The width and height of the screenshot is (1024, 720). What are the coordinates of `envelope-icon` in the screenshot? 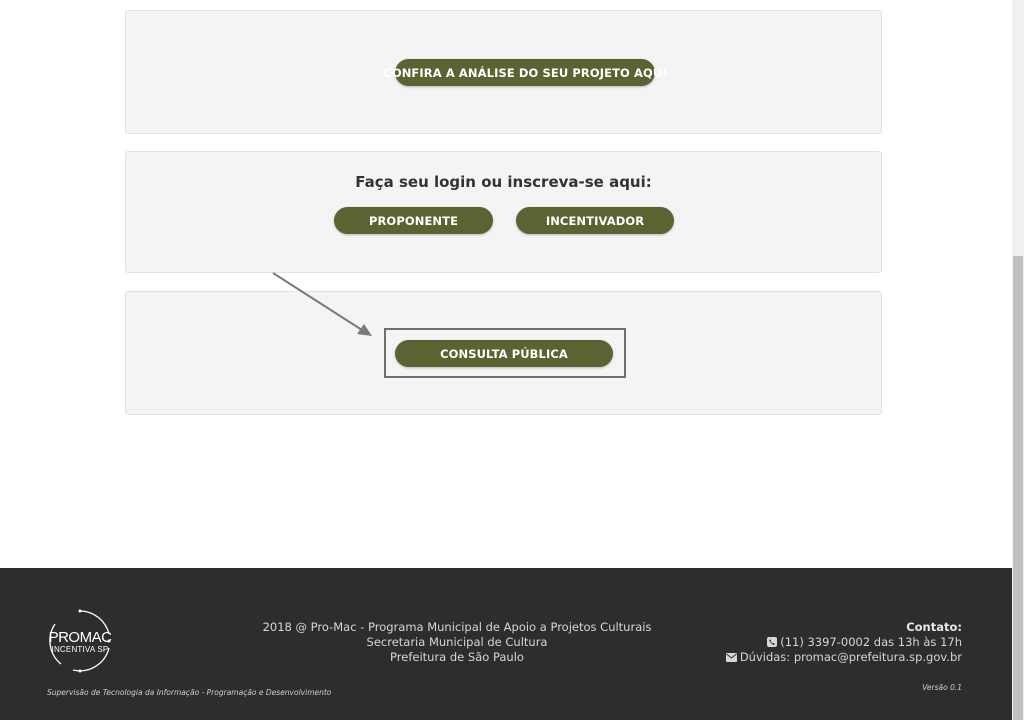 It's located at (731, 657).